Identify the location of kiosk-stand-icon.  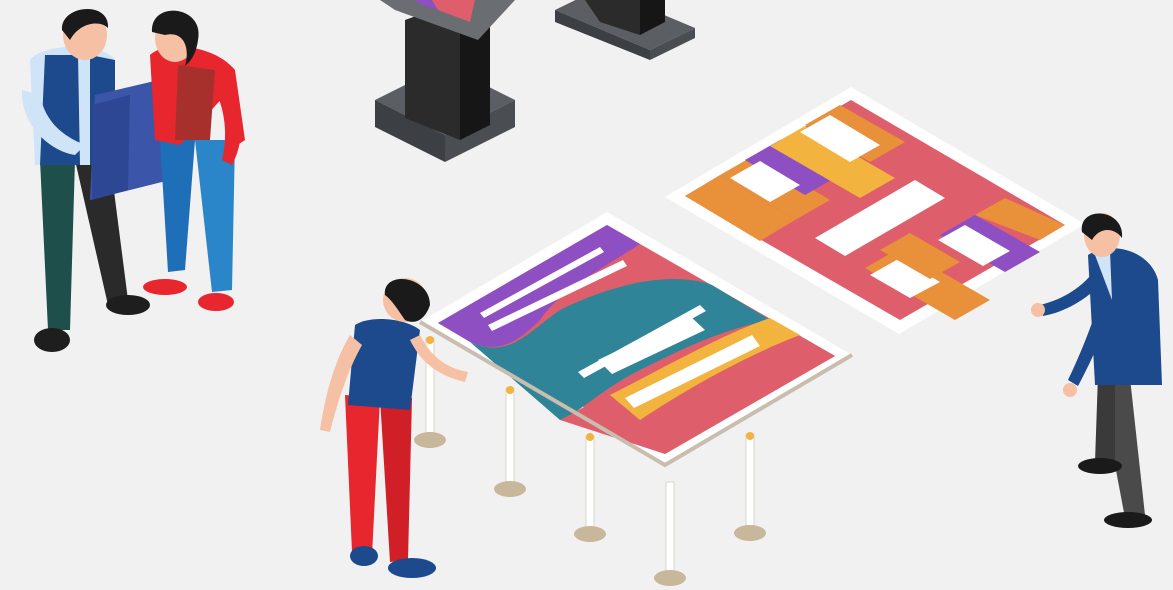
(535, 81).